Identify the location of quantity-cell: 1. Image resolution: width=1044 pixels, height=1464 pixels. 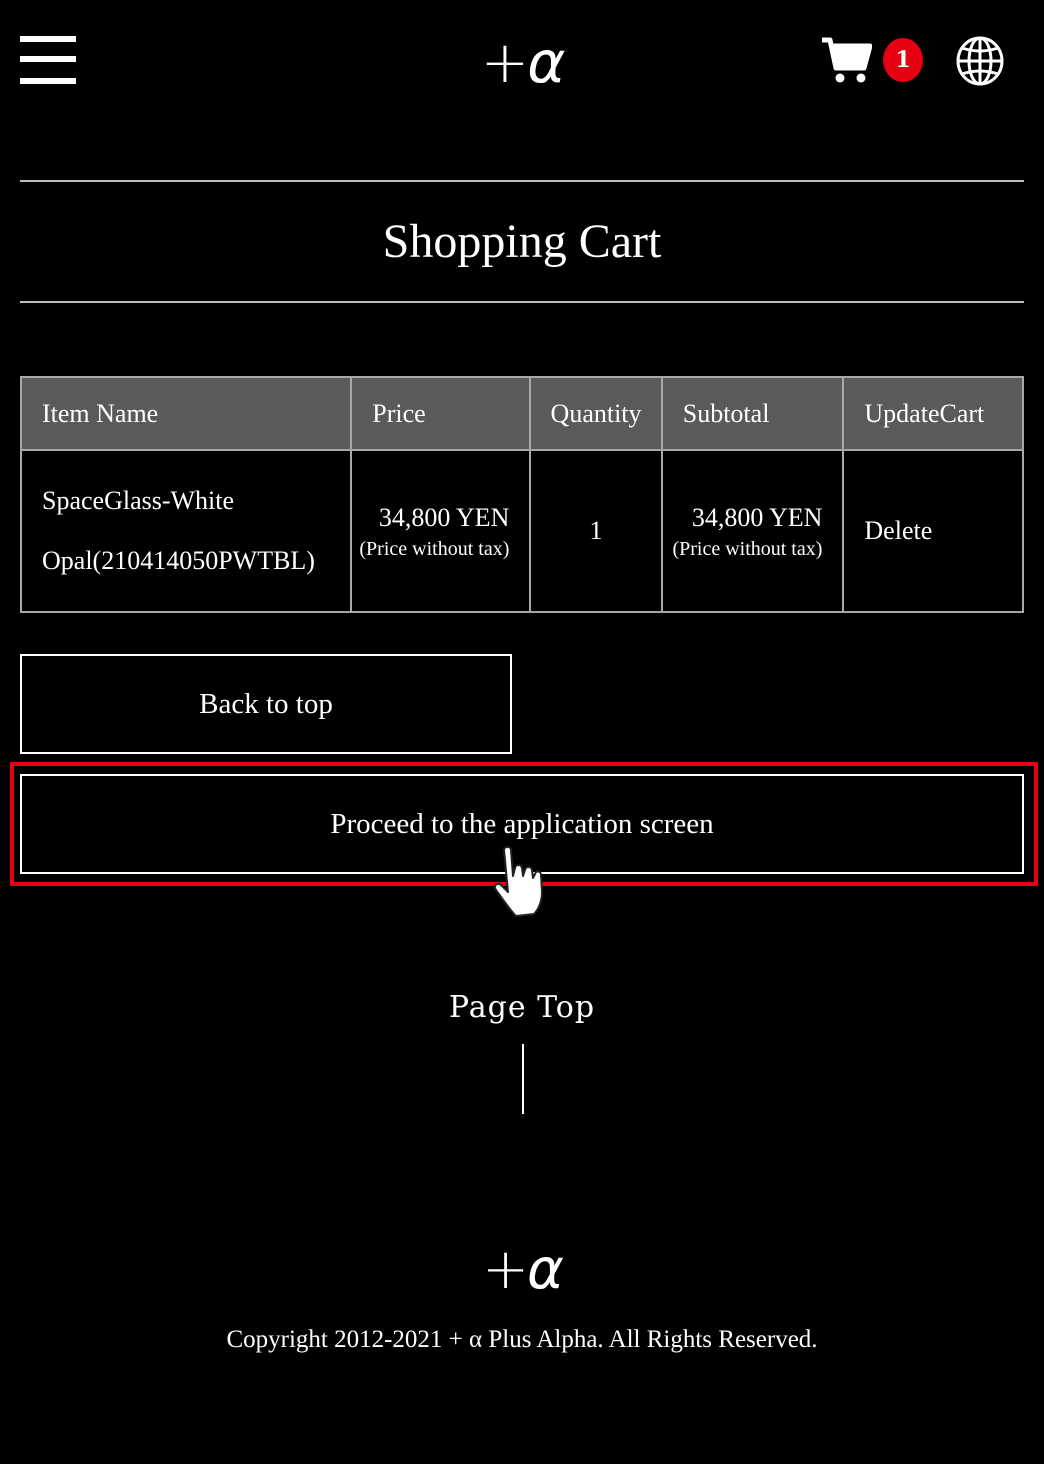
(596, 531).